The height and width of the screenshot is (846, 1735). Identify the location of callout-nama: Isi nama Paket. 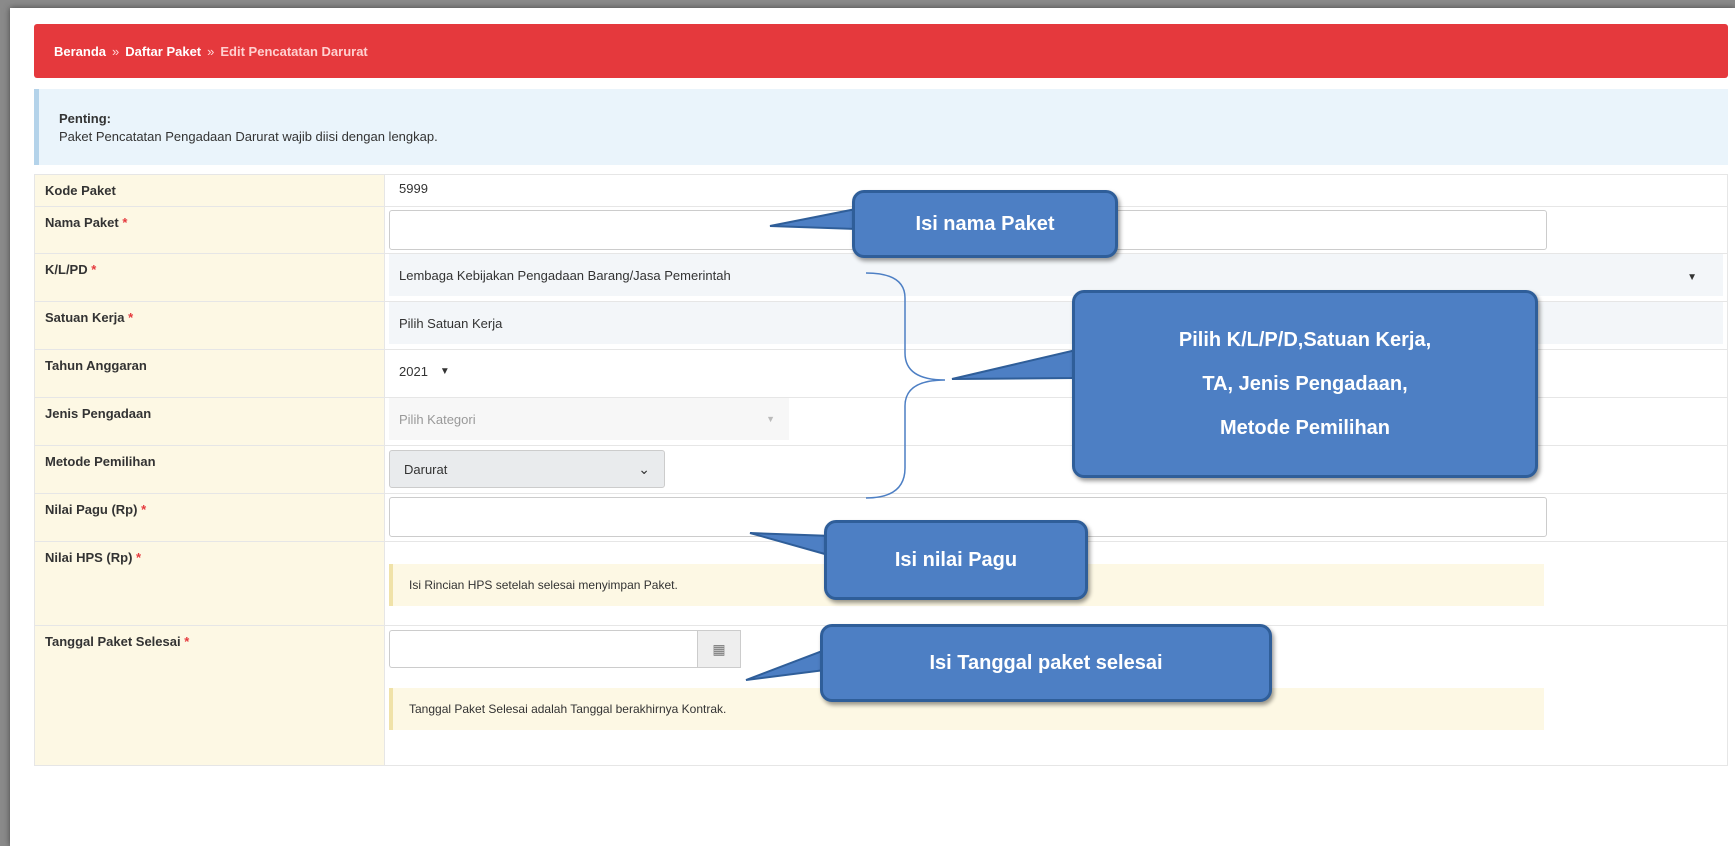
(985, 224).